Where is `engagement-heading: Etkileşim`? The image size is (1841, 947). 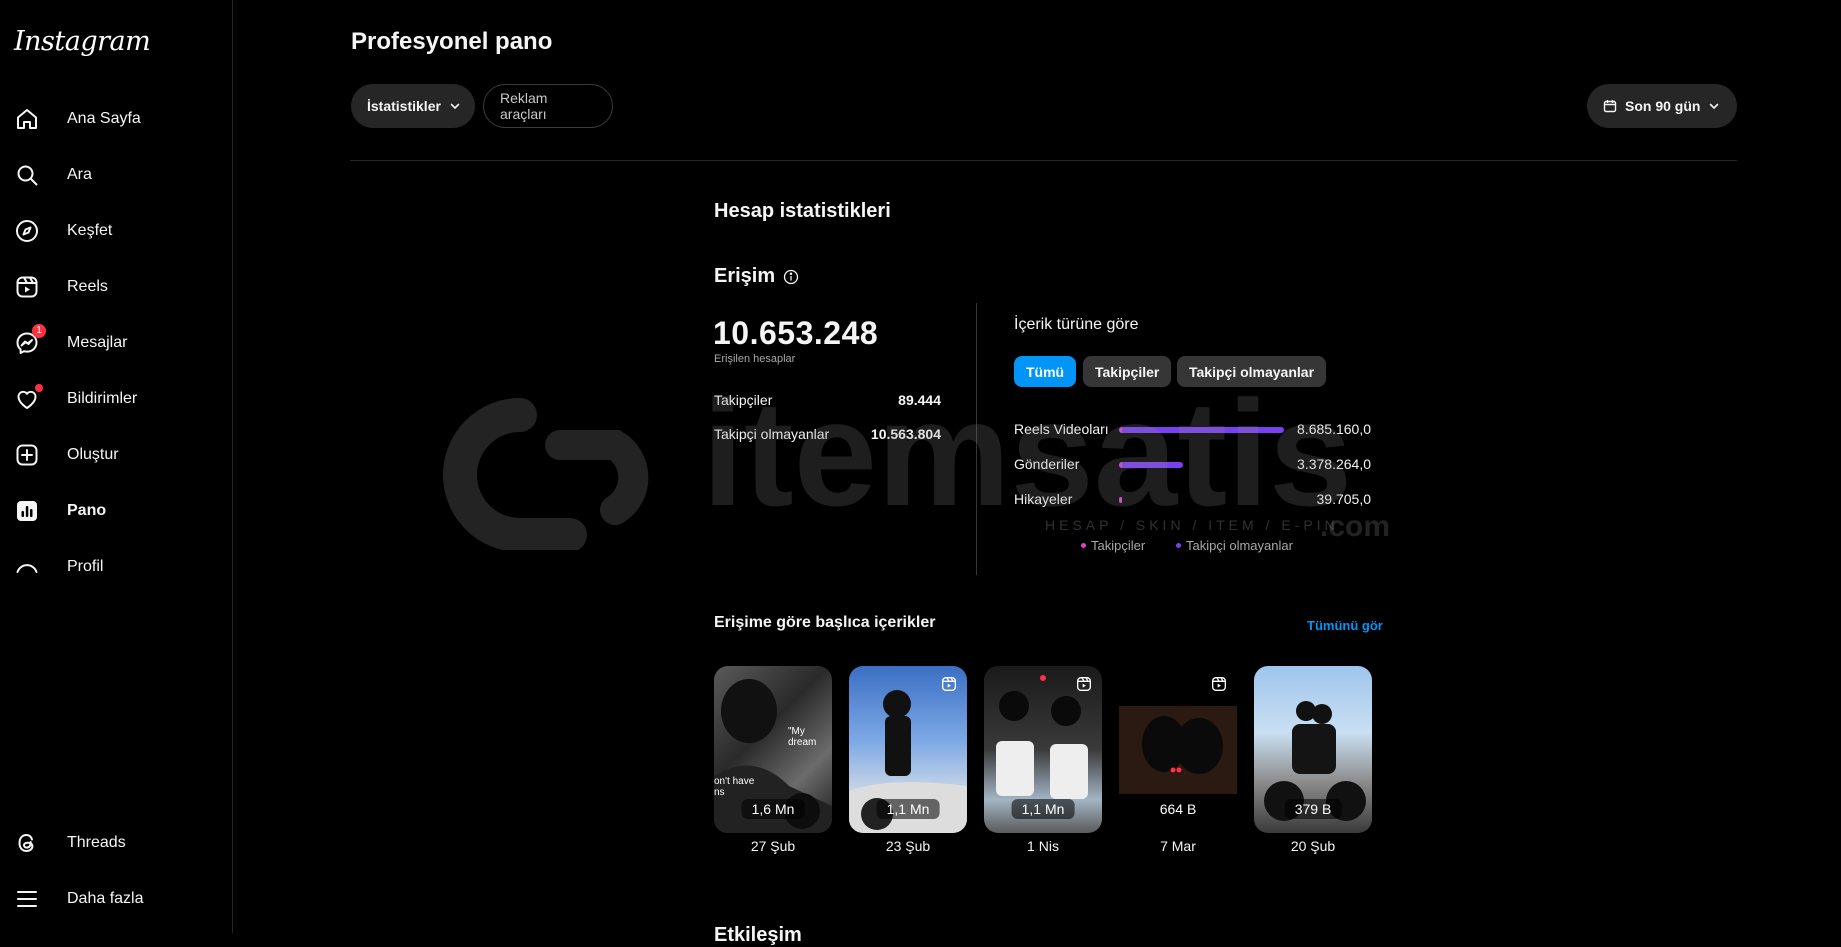
engagement-heading: Etkileşim is located at coordinates (758, 935).